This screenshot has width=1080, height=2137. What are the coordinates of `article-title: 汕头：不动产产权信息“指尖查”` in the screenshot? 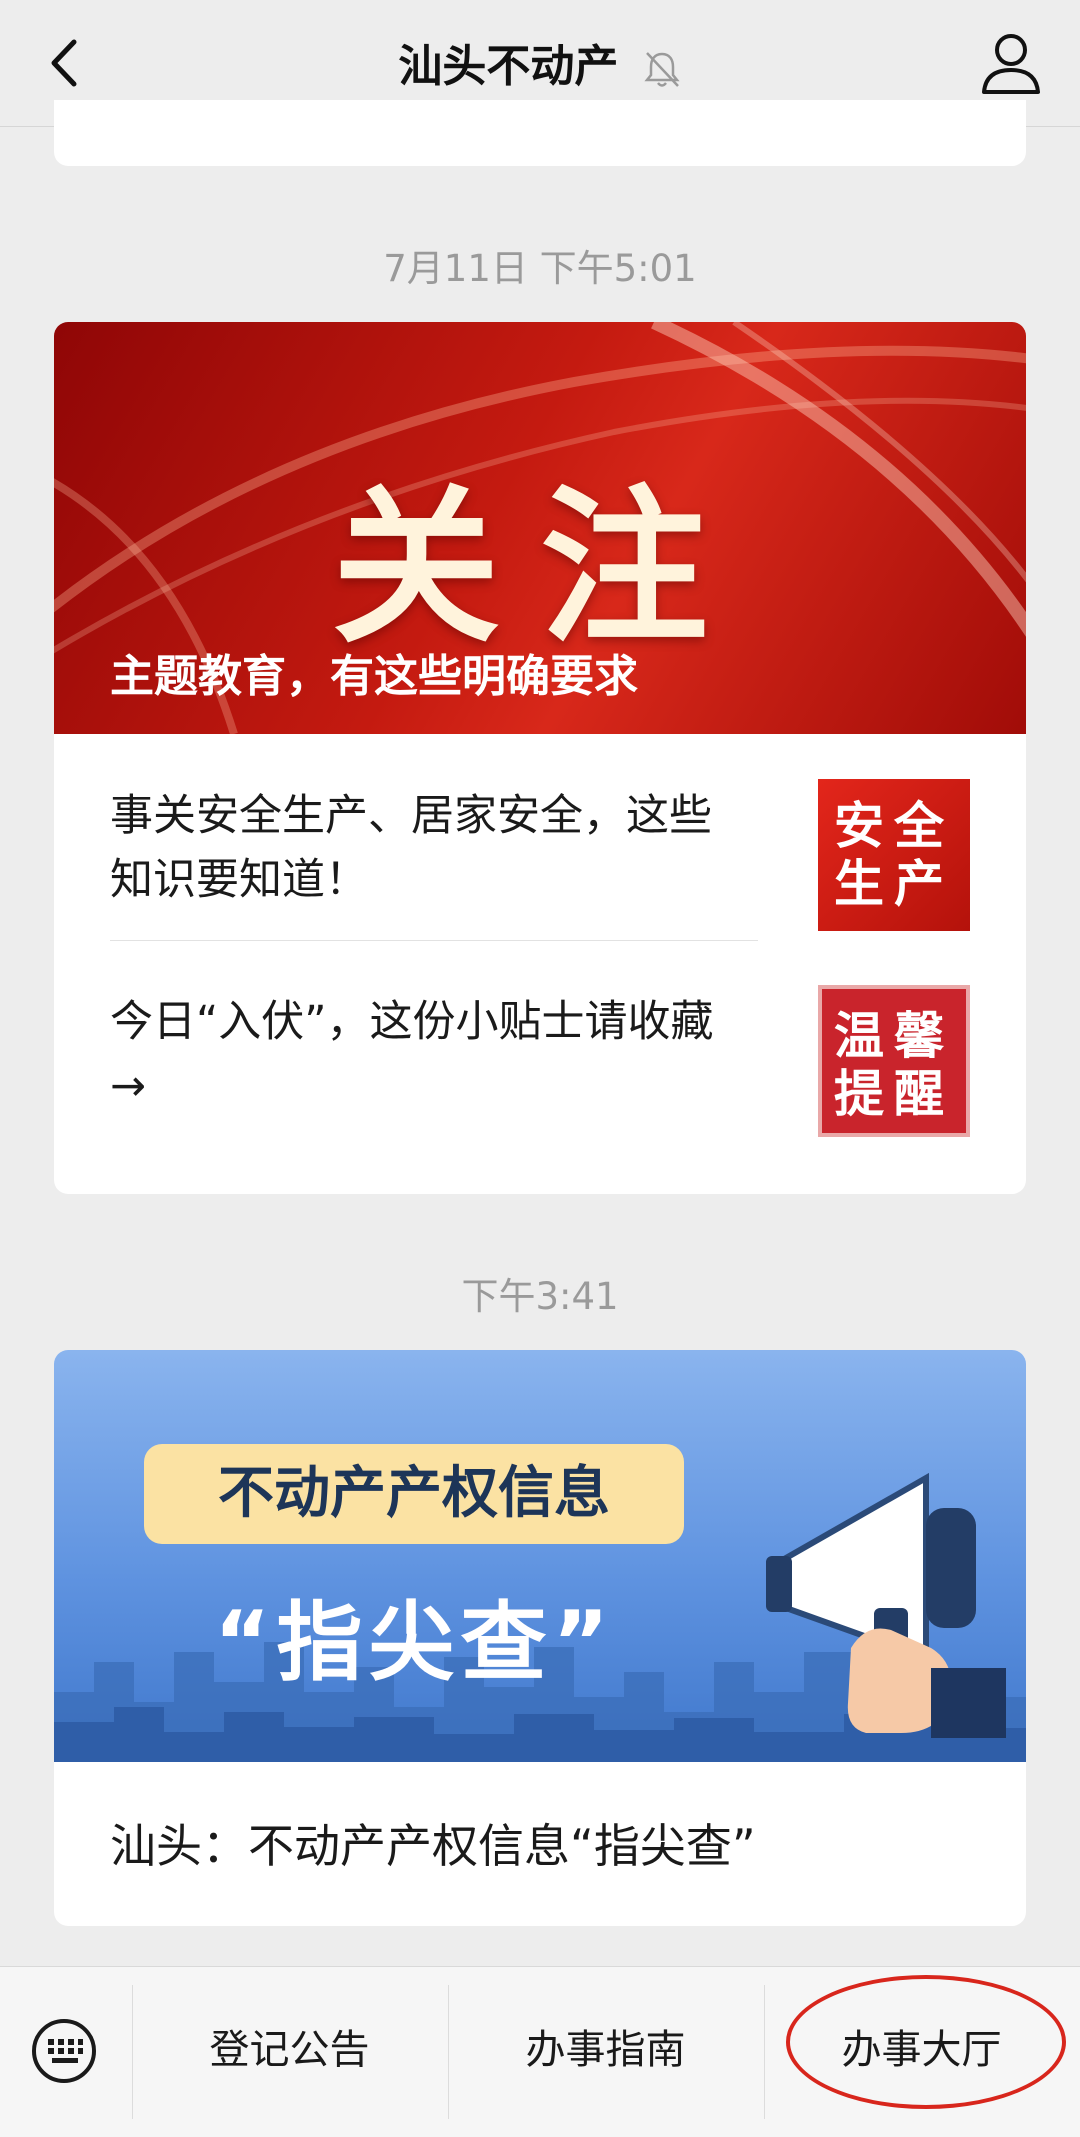 It's located at (433, 1846).